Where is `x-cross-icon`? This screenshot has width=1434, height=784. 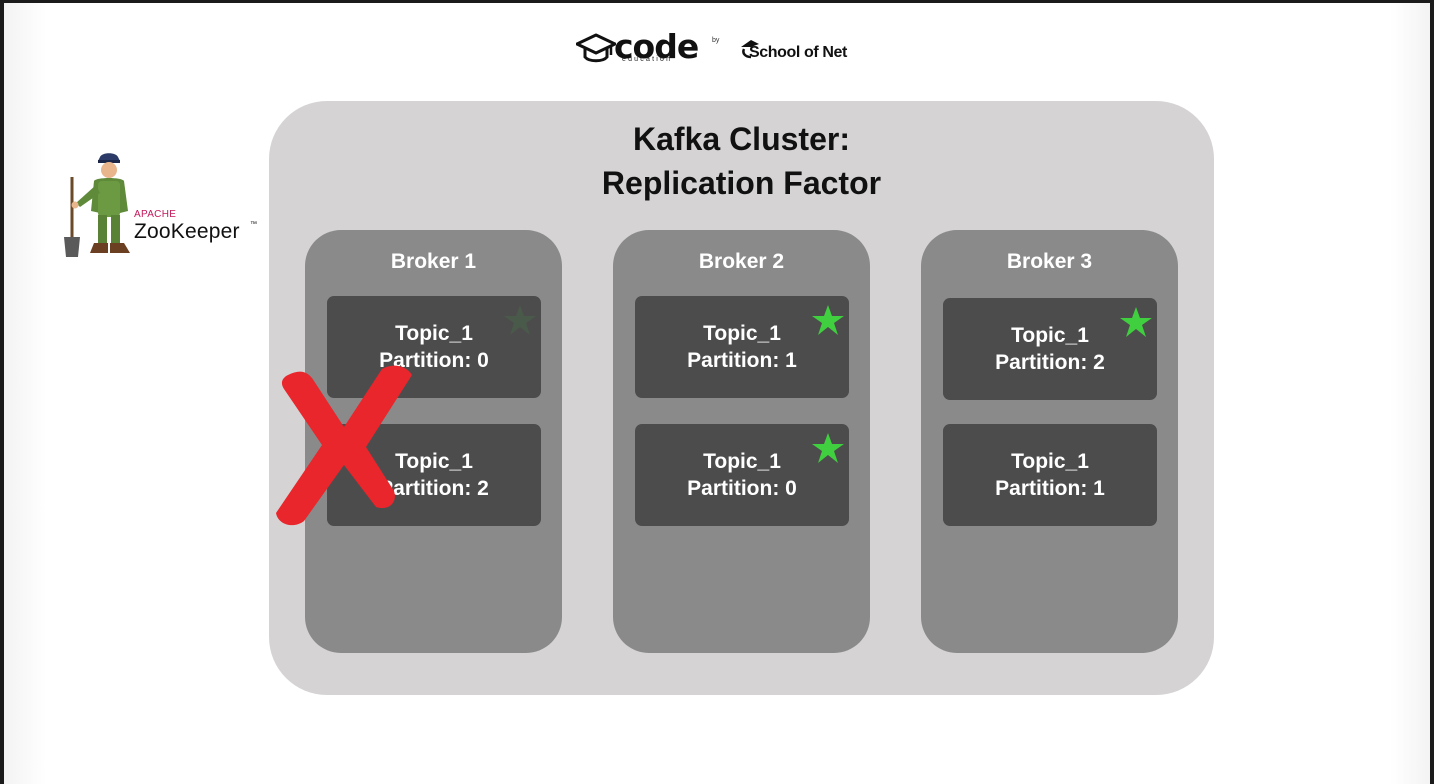
x-cross-icon is located at coordinates (344, 445).